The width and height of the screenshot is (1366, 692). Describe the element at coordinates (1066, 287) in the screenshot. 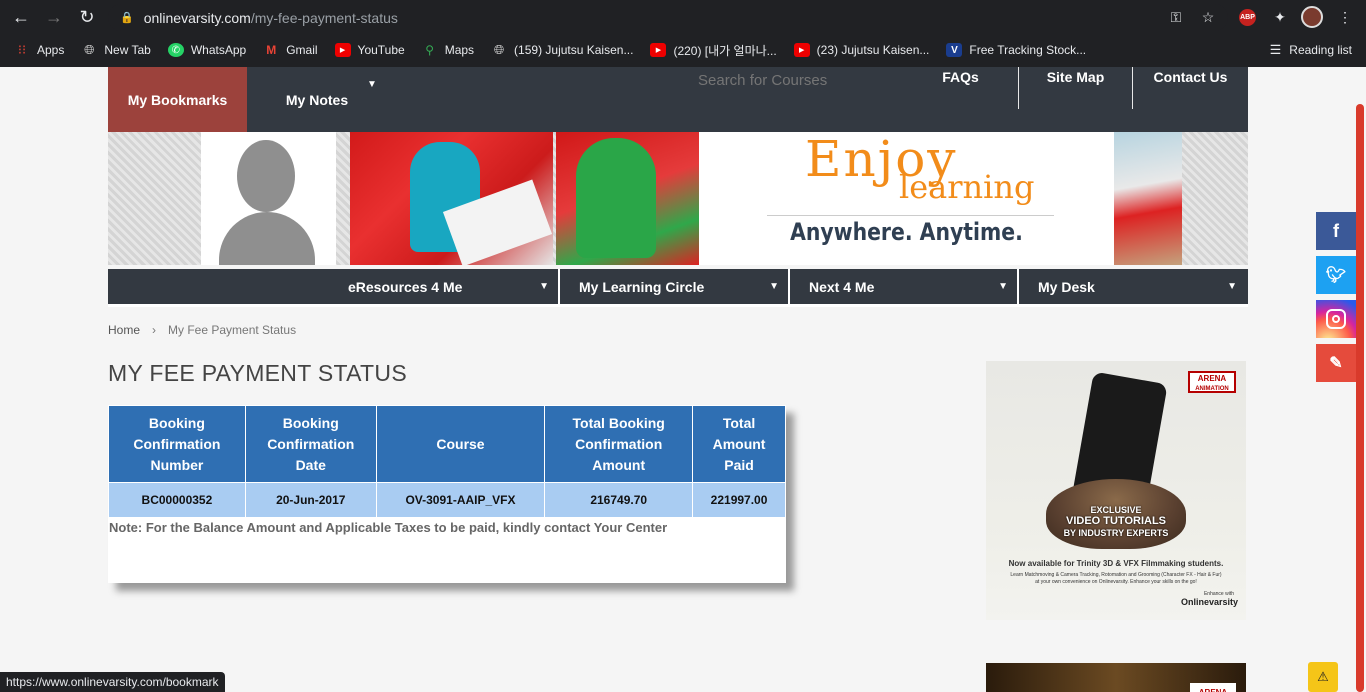

I see `nav-label: My Desk` at that location.